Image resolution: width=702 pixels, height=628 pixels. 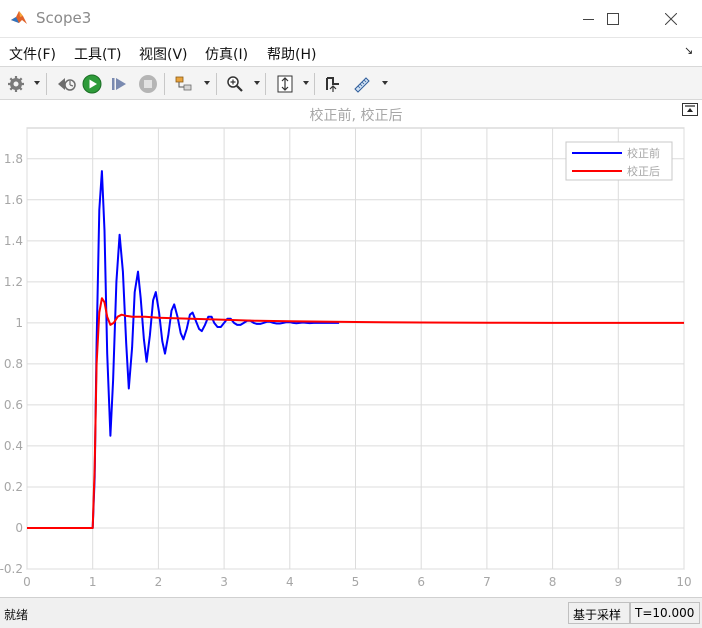 I want to click on autoscale-button, so click(x=285, y=84).